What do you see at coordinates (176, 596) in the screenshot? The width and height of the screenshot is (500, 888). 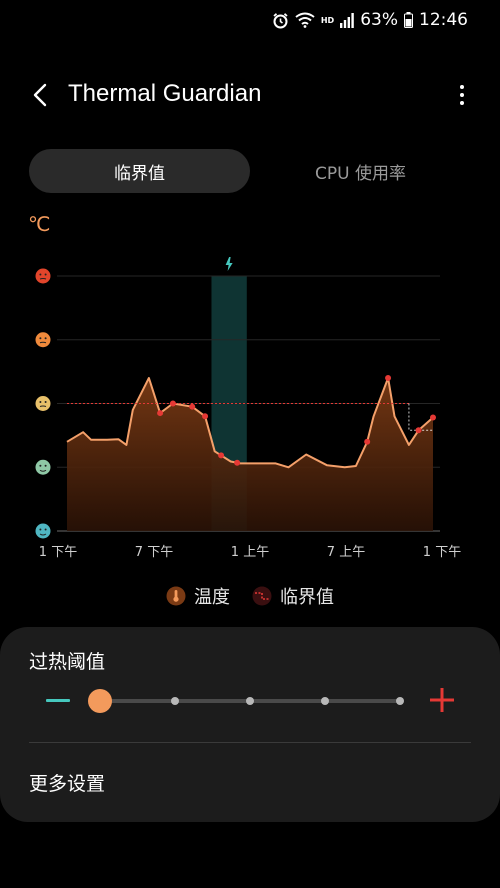 I see `thermometer-icon` at bounding box center [176, 596].